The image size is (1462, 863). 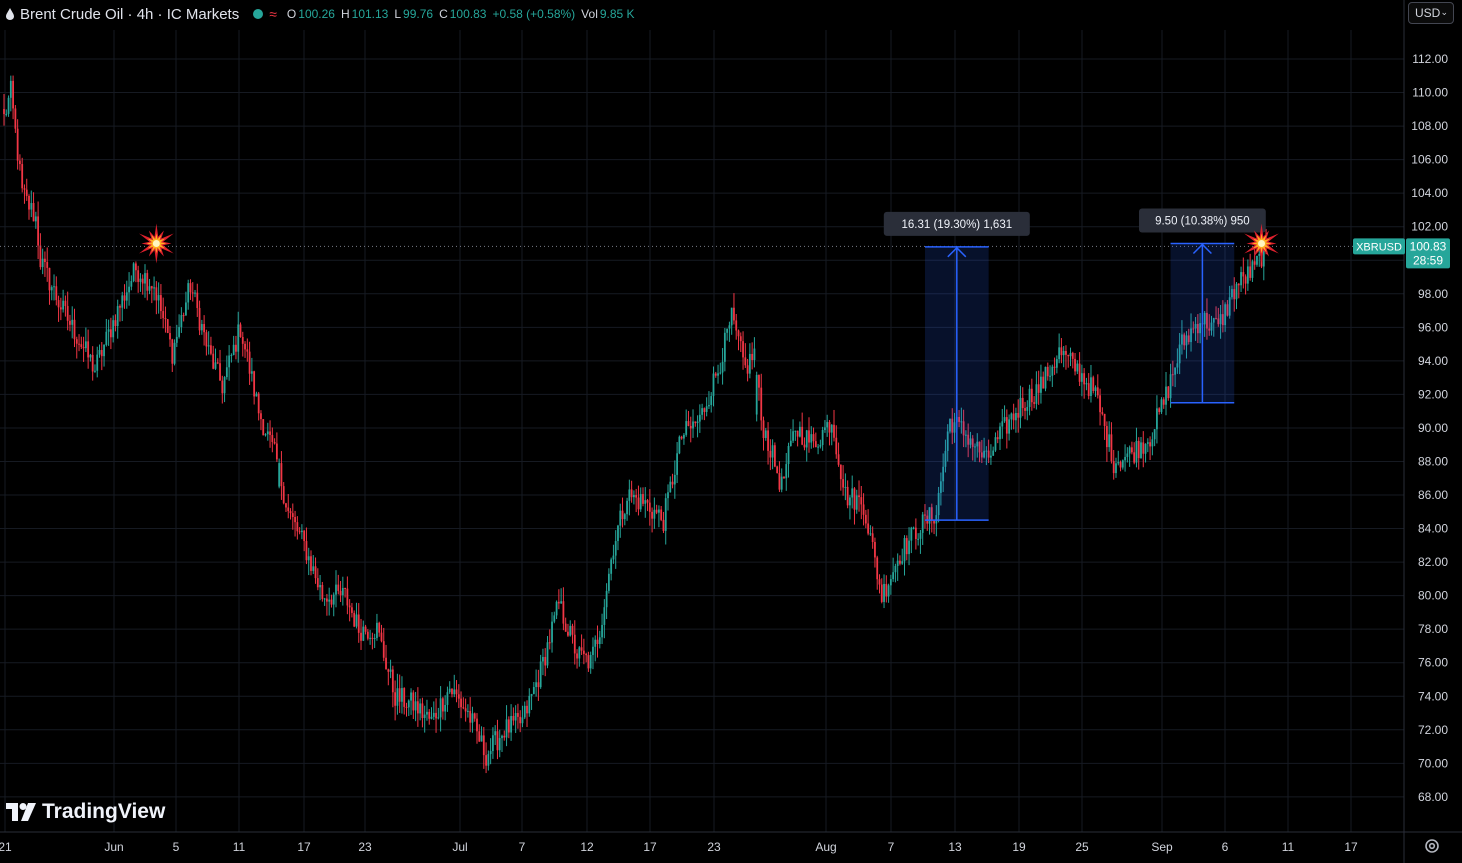 What do you see at coordinates (258, 14) in the screenshot?
I see `market-status-icon` at bounding box center [258, 14].